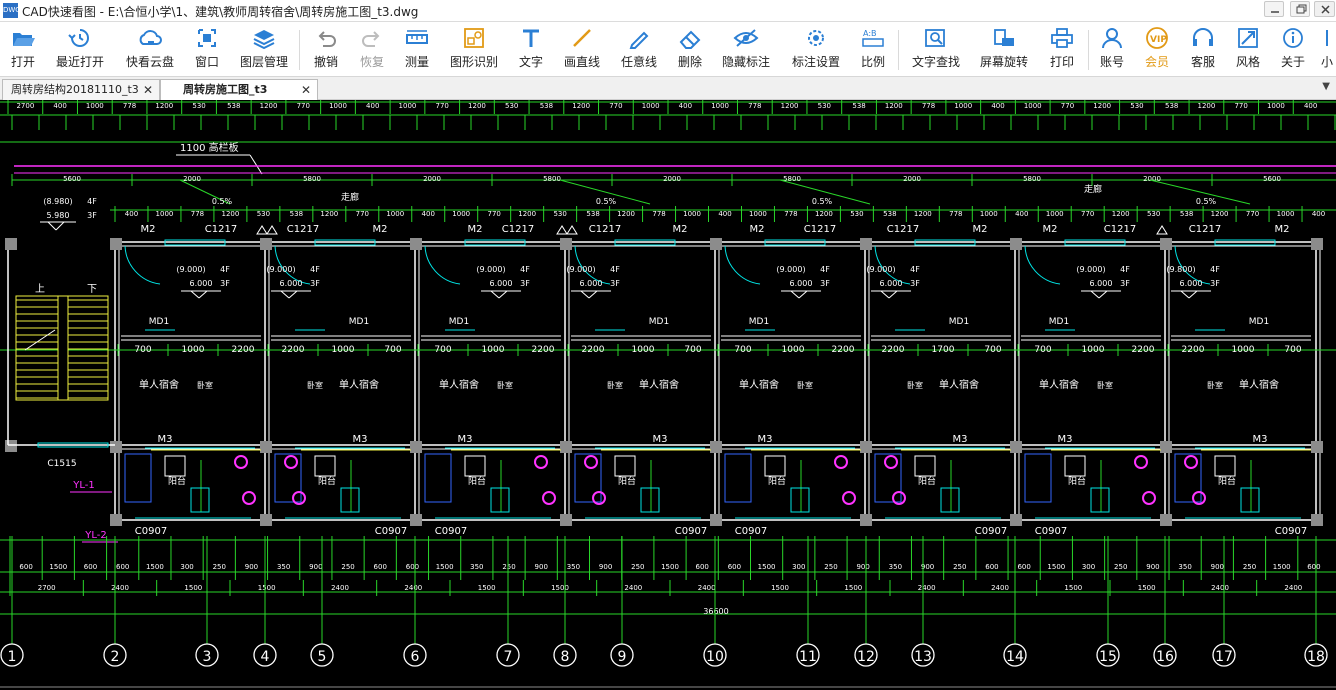 This screenshot has height=690, width=1336. Describe the element at coordinates (936, 49) in the screenshot. I see `toolbar-text-search-button: 文字查找` at that location.